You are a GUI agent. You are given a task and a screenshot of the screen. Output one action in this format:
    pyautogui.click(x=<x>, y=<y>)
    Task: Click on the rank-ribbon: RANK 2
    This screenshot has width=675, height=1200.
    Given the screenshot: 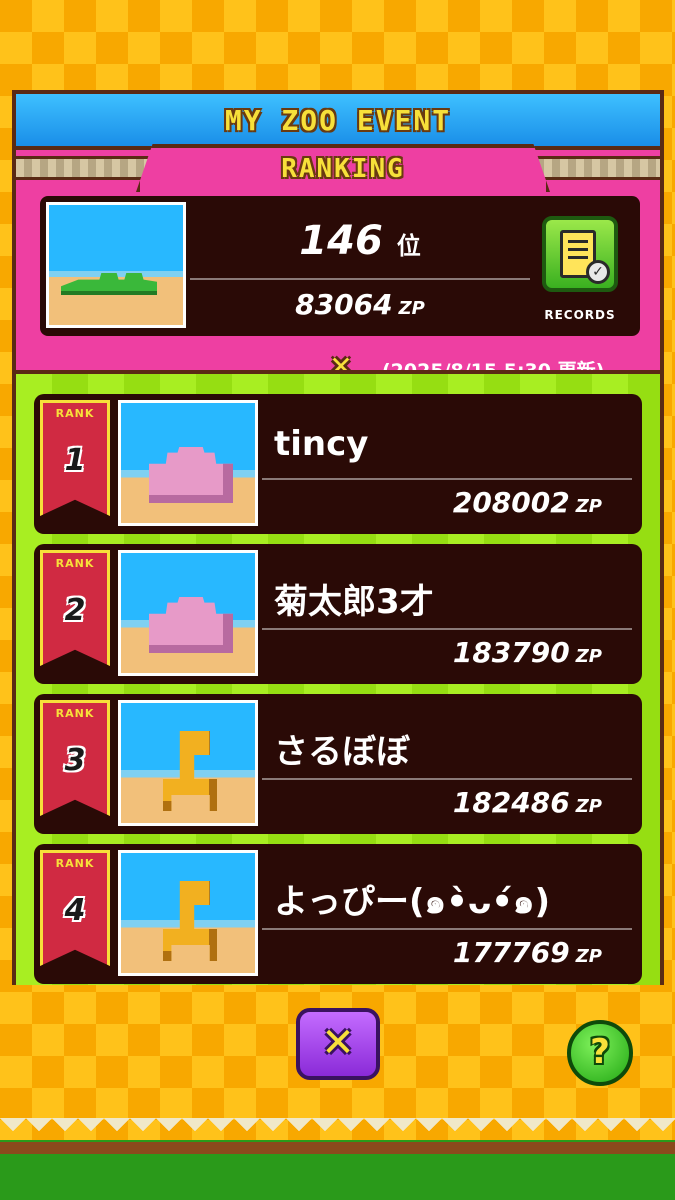 What is the action you would take?
    pyautogui.click(x=75, y=608)
    